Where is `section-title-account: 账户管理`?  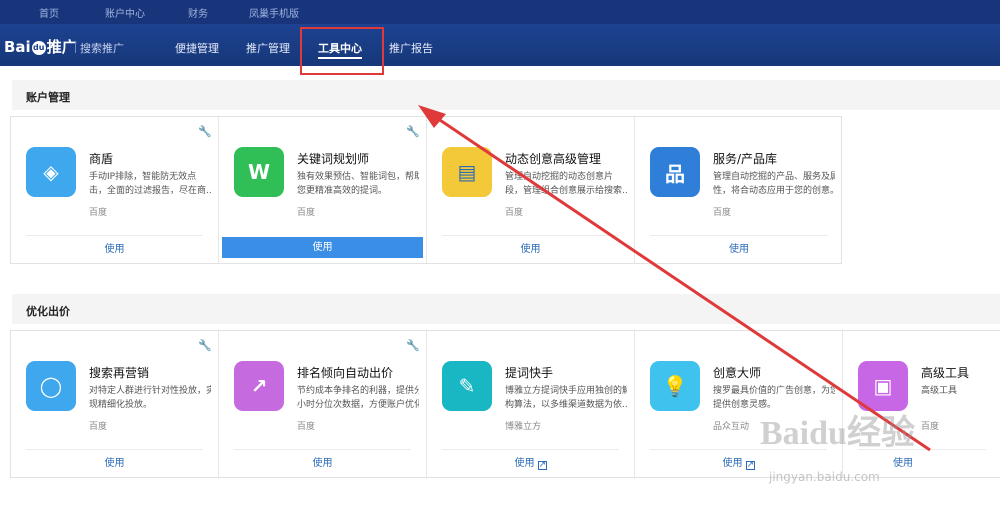 section-title-account: 账户管理 is located at coordinates (506, 95).